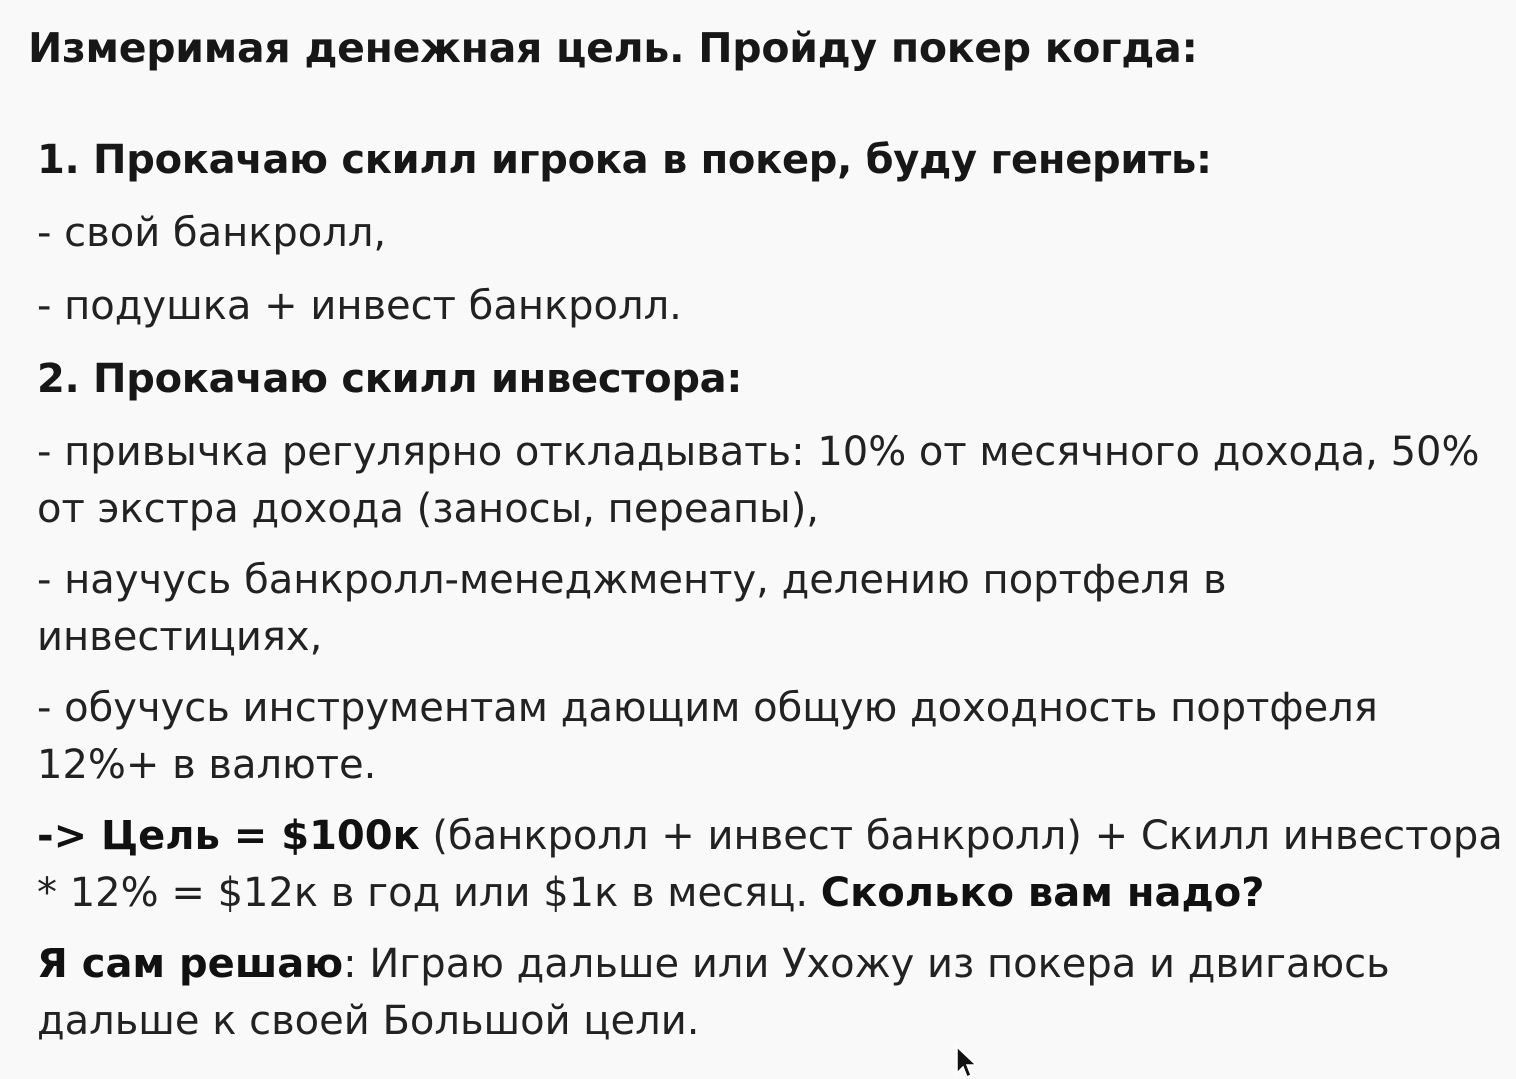  What do you see at coordinates (190, 964) in the screenshot?
I see `decision-bold-prefix: Я сам решаю` at bounding box center [190, 964].